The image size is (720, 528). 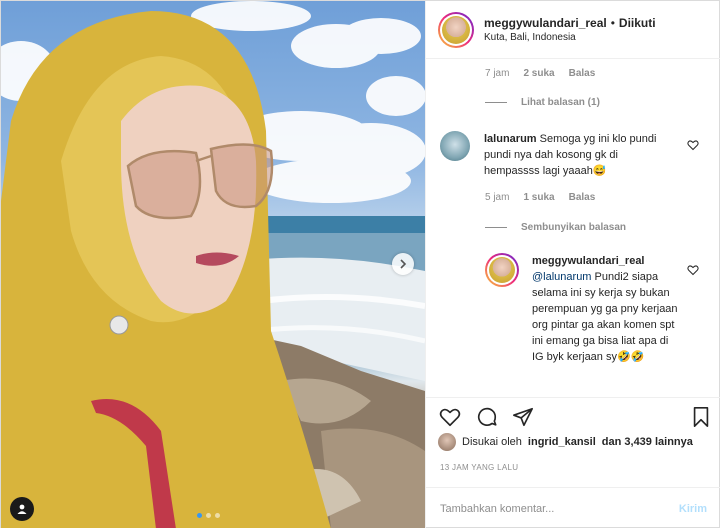 I want to click on comment-meta: 7 jam 2 suka Balas, so click(x=510, y=73).